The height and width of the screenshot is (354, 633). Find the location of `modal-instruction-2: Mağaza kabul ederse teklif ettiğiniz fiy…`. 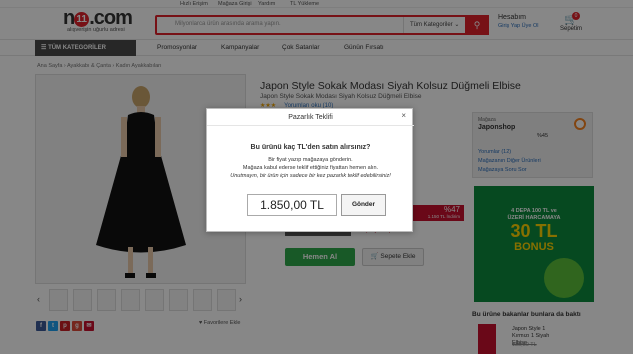

modal-instruction-2: Mağaza kabul ederse teklif ettiğiniz fiy… is located at coordinates (310, 168).